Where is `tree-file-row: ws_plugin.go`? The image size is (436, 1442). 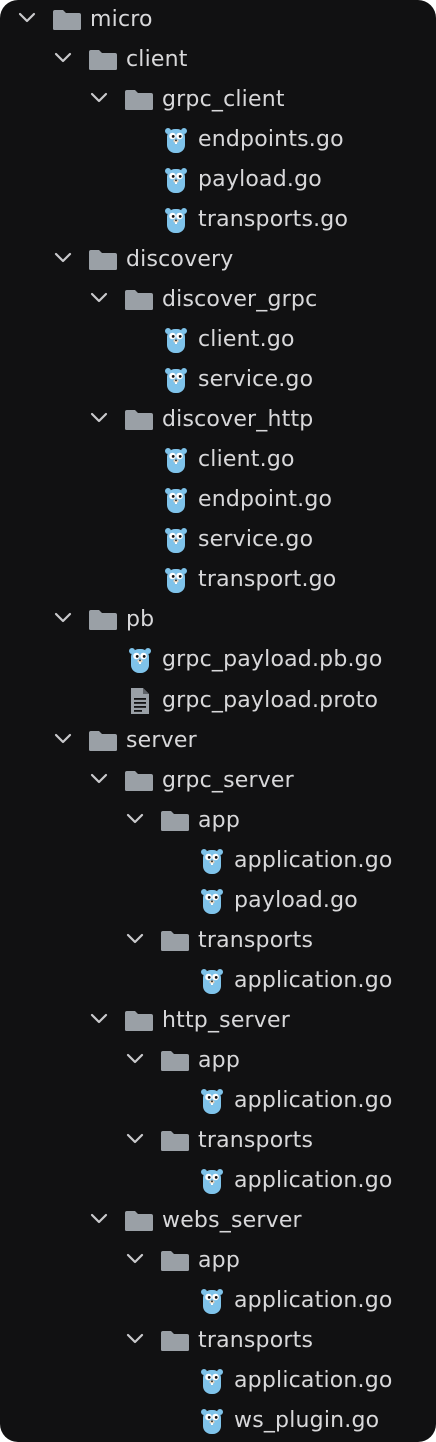
tree-file-row: ws_plugin.go is located at coordinates (218, 1421).